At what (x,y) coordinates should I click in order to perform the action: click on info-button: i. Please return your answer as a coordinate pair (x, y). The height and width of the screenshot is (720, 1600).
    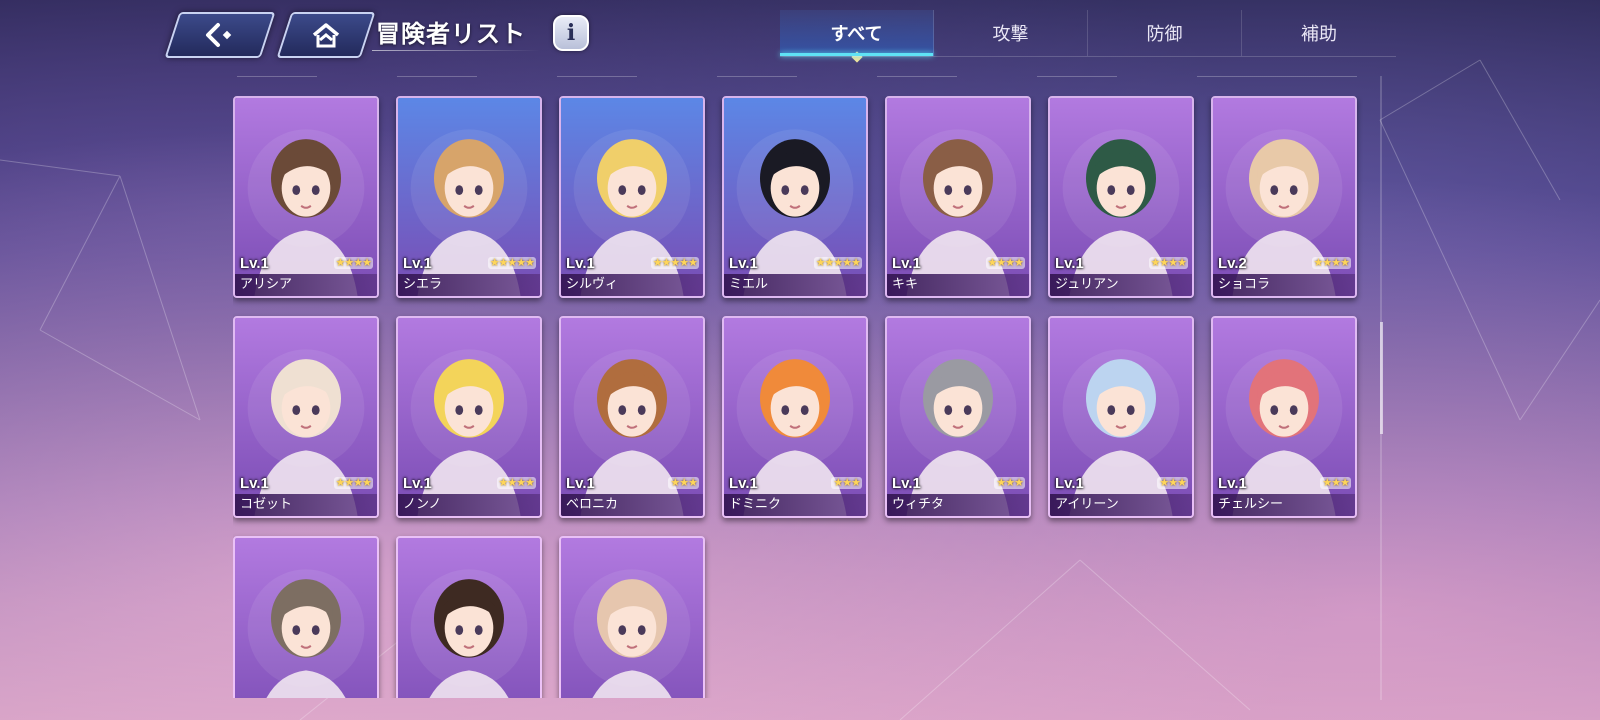
    Looking at the image, I should click on (571, 33).